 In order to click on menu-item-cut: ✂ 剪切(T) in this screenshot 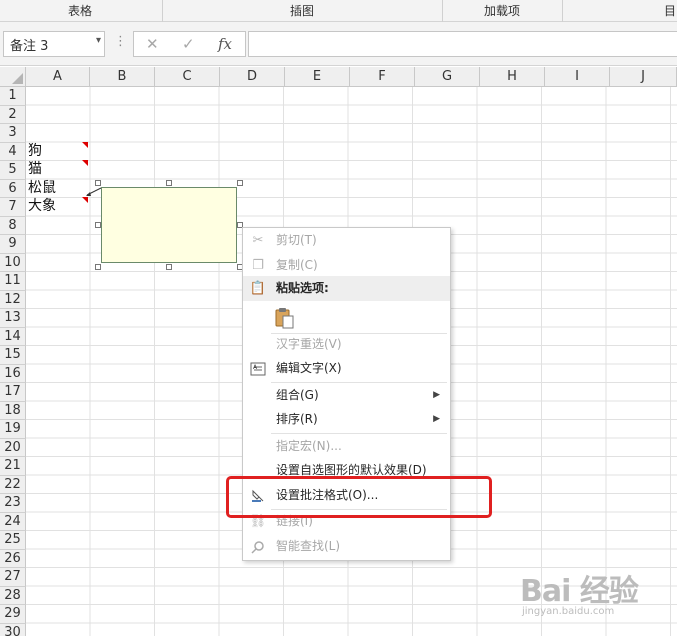, I will do `click(346, 240)`.